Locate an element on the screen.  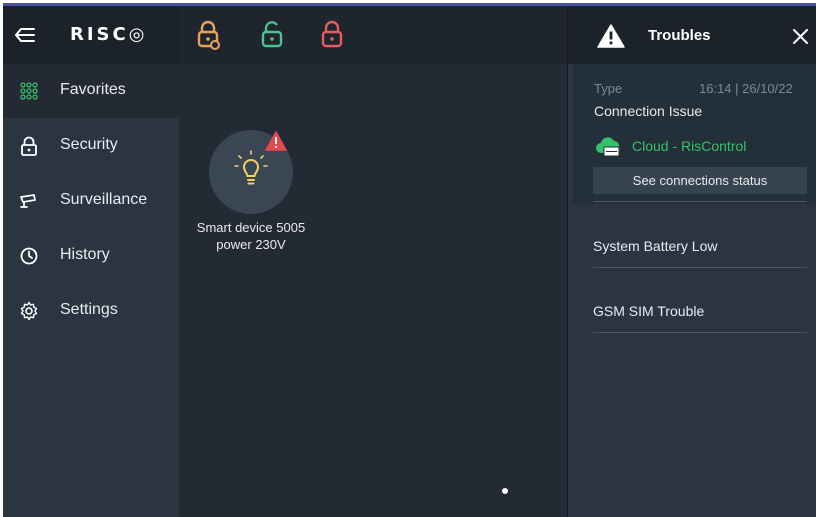
trouble-item-gsm: GSM SIM Trouble is located at coordinates (648, 311).